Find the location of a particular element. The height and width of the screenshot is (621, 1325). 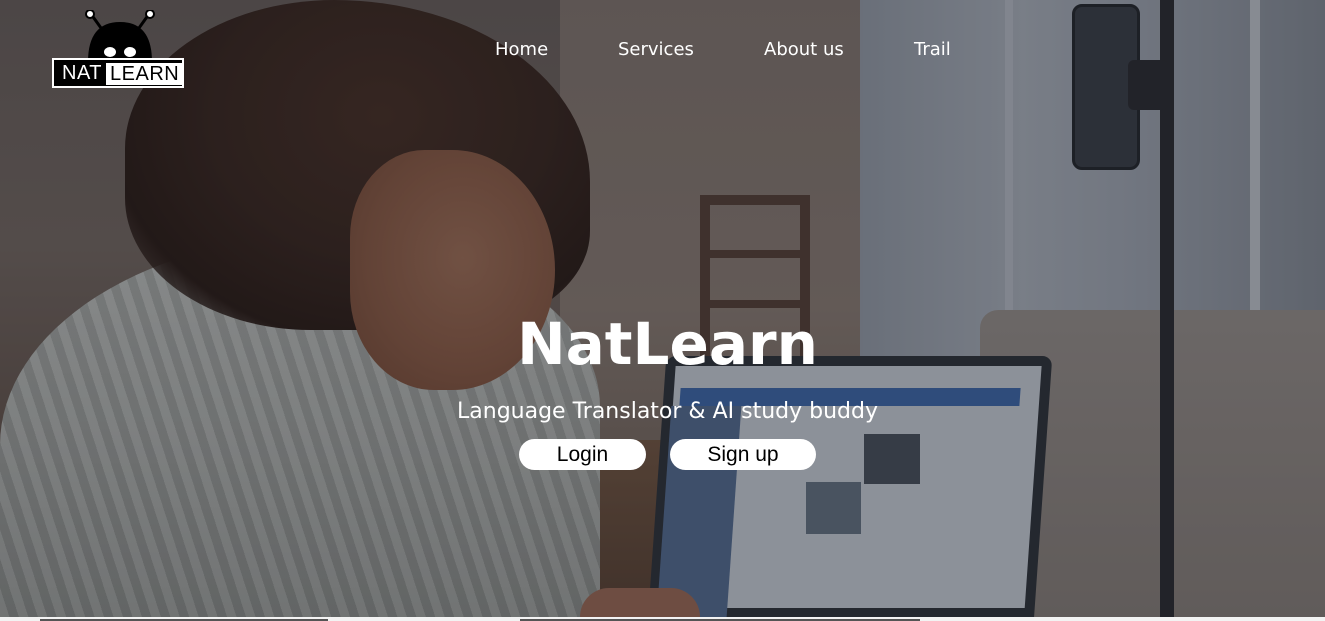

nav-link-services: Services is located at coordinates (656, 50).